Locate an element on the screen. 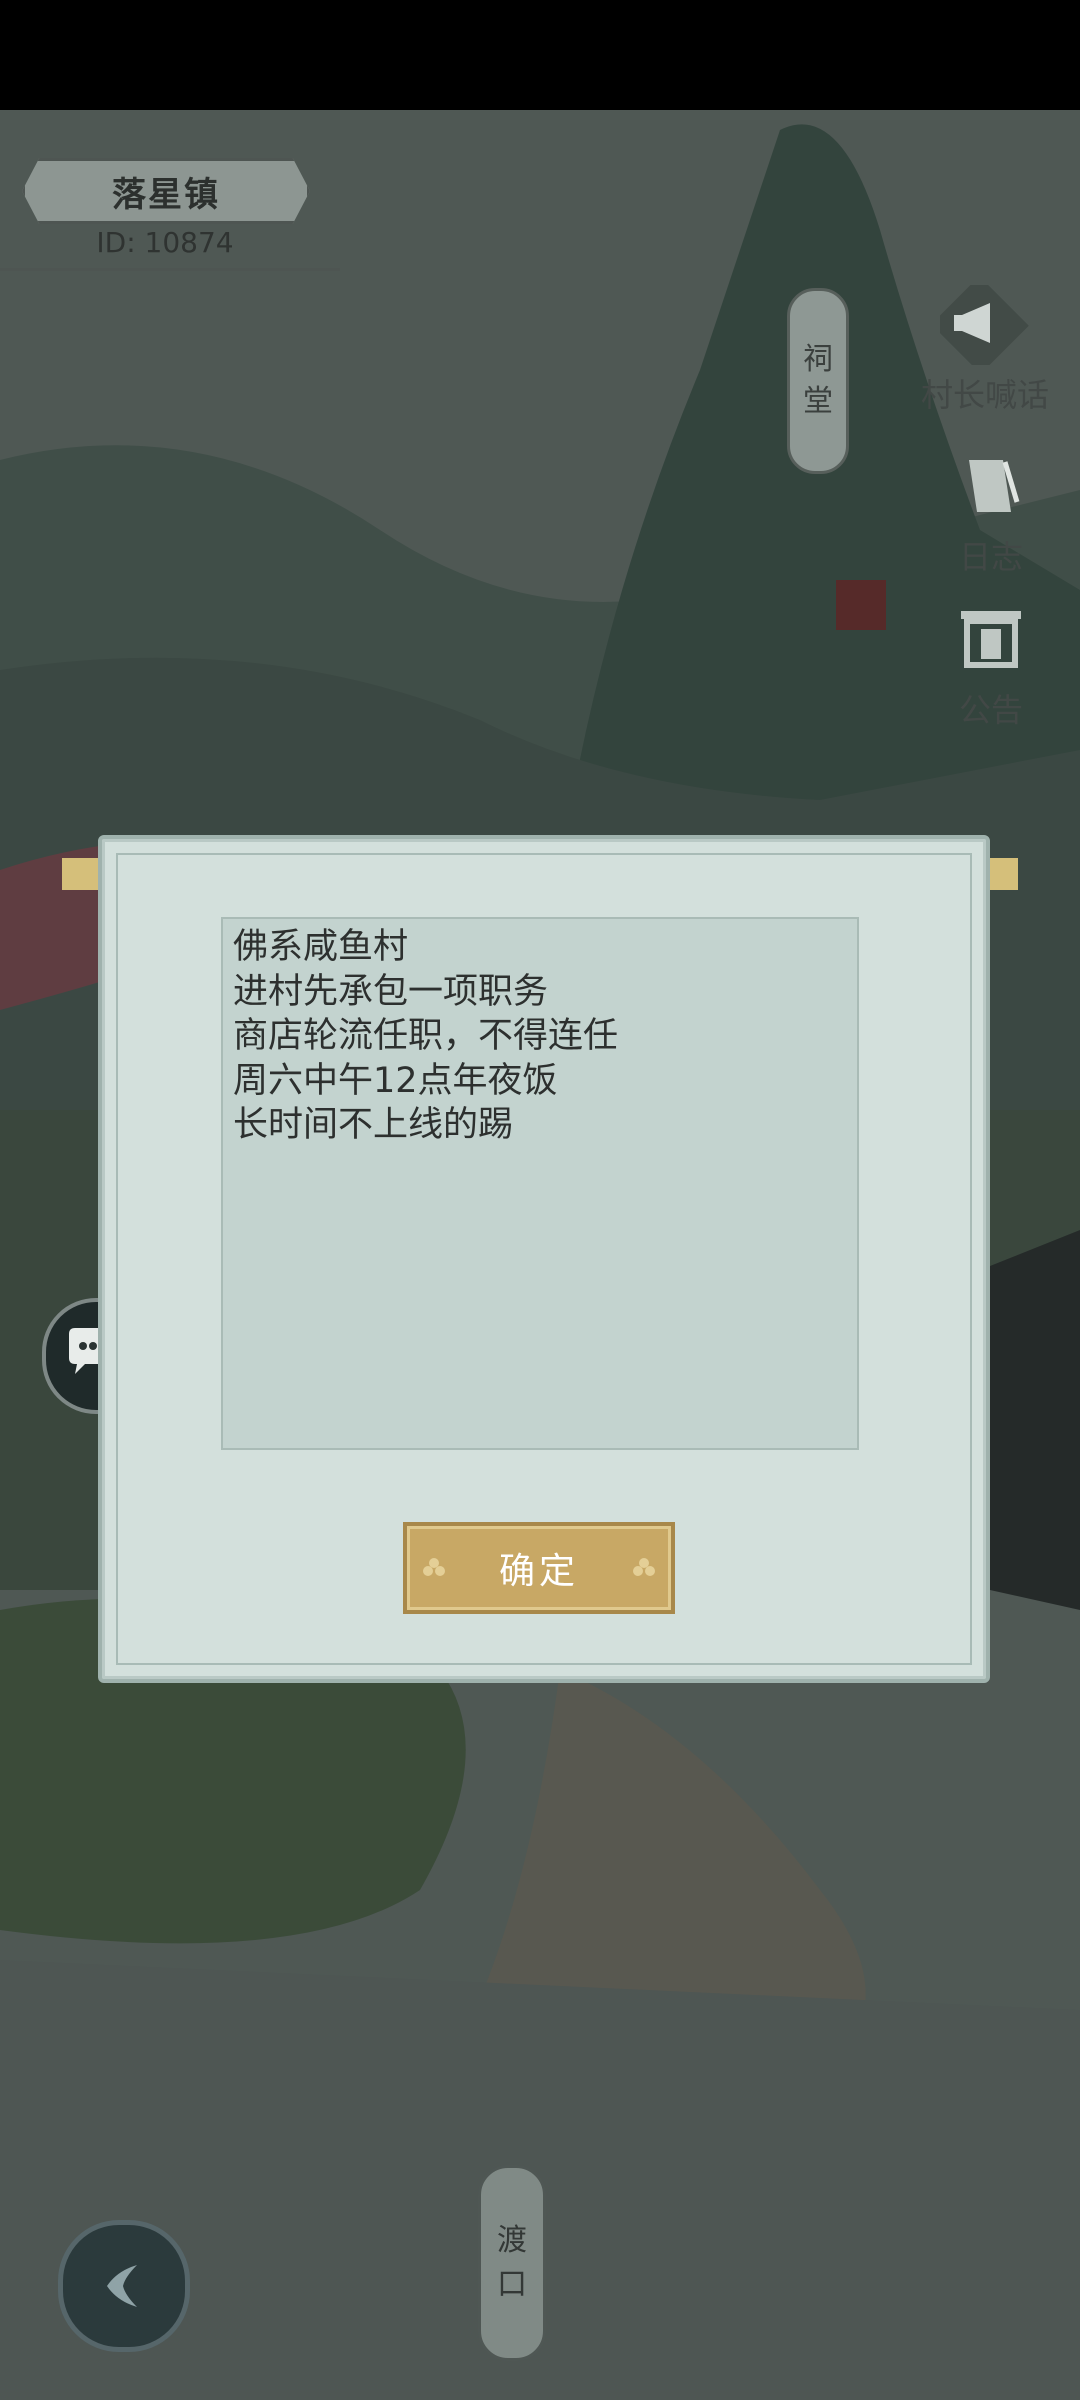 The height and width of the screenshot is (2400, 1080). notice-board-icon is located at coordinates (991, 640).